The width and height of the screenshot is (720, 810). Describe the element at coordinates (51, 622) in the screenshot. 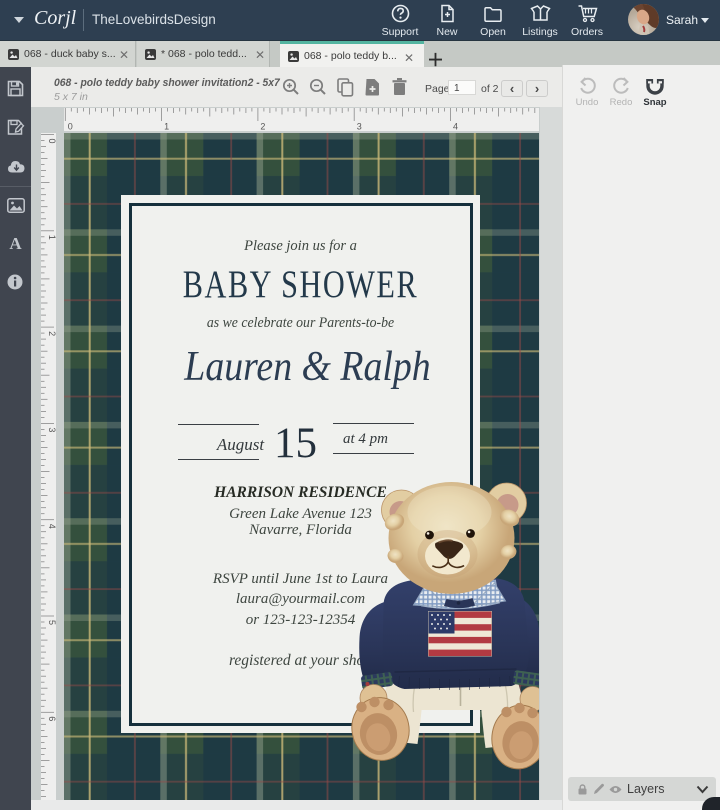

I see `svg-text: 5` at that location.